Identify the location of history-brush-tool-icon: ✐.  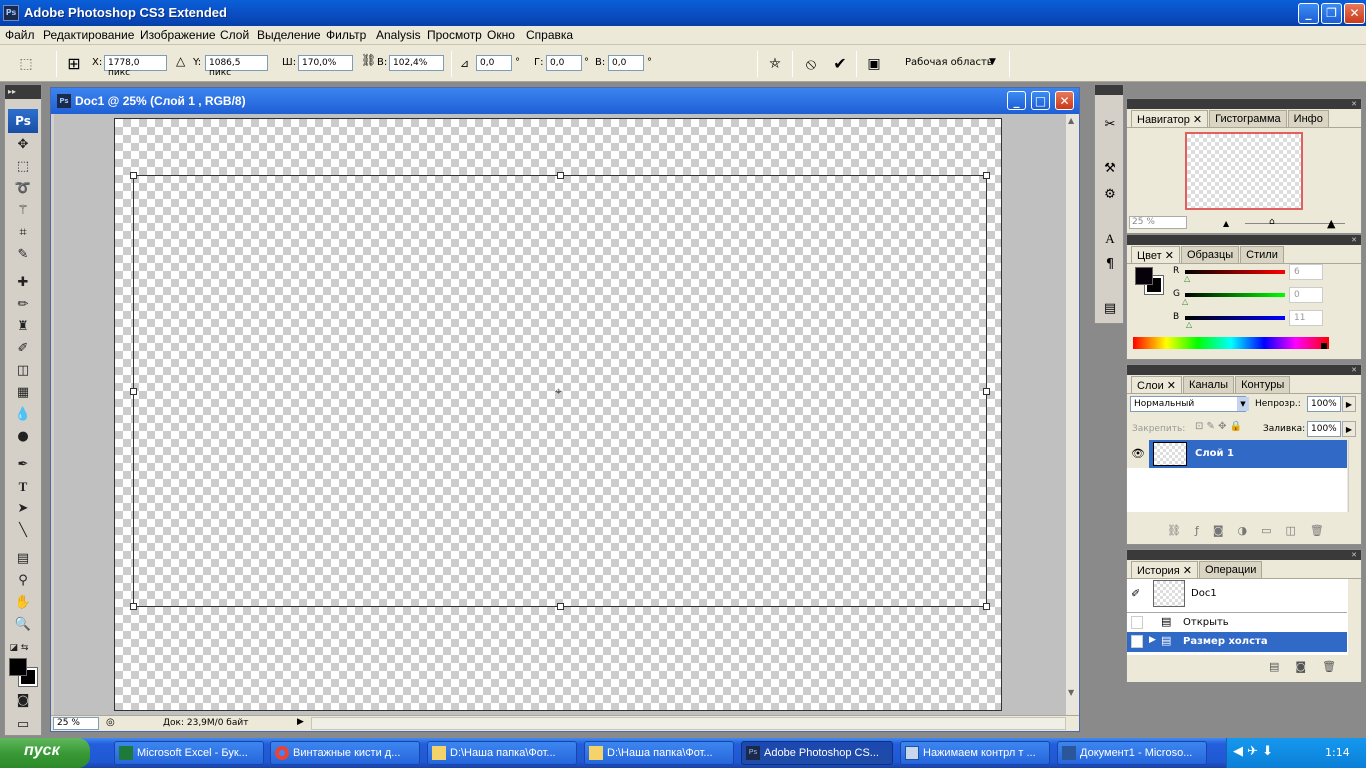
(23, 349).